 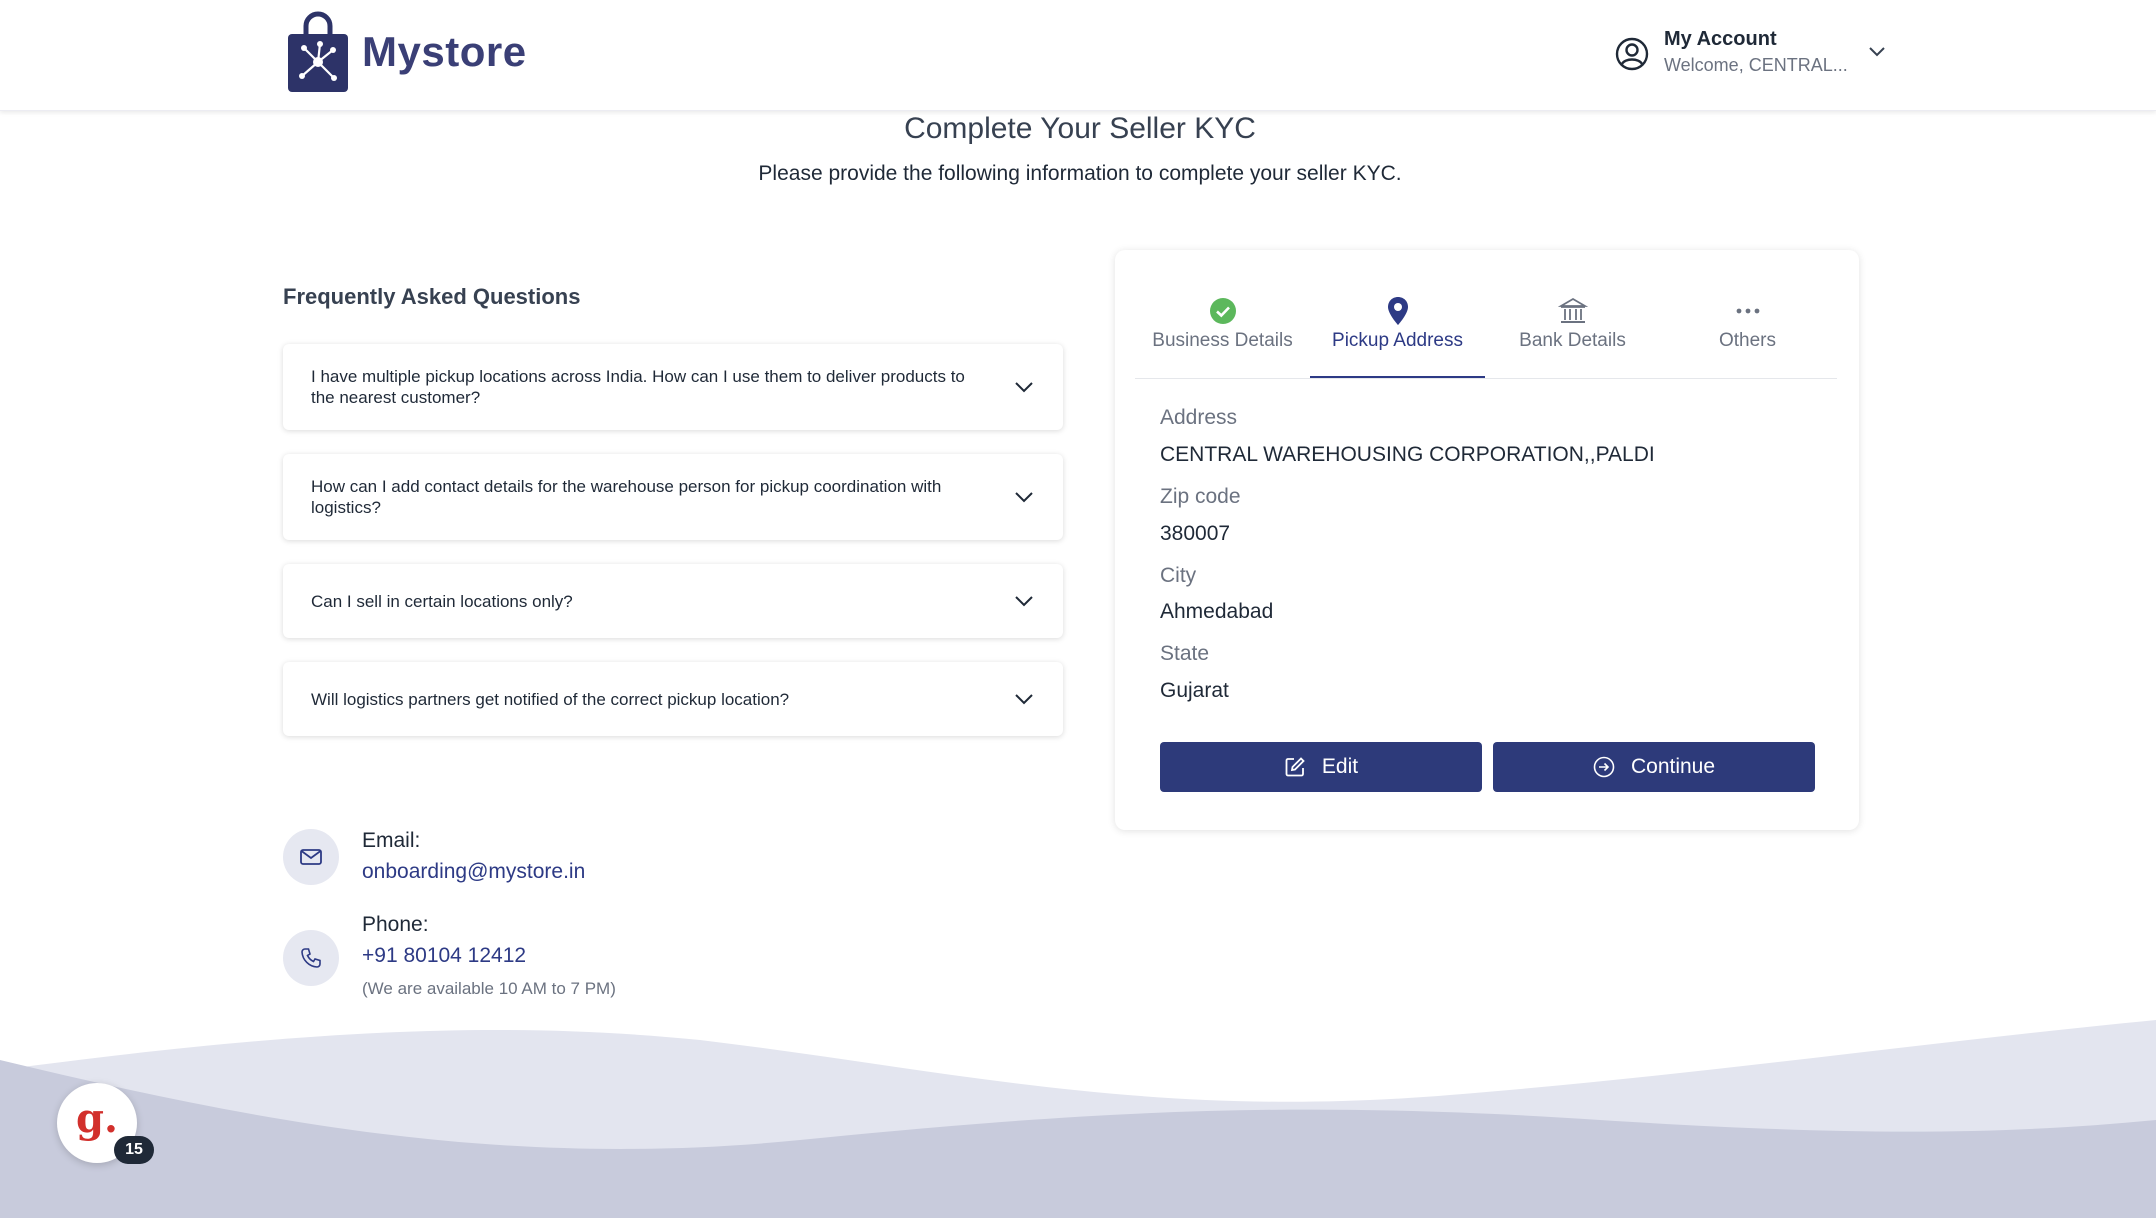 What do you see at coordinates (1222, 311) in the screenshot?
I see `check-circle-icon` at bounding box center [1222, 311].